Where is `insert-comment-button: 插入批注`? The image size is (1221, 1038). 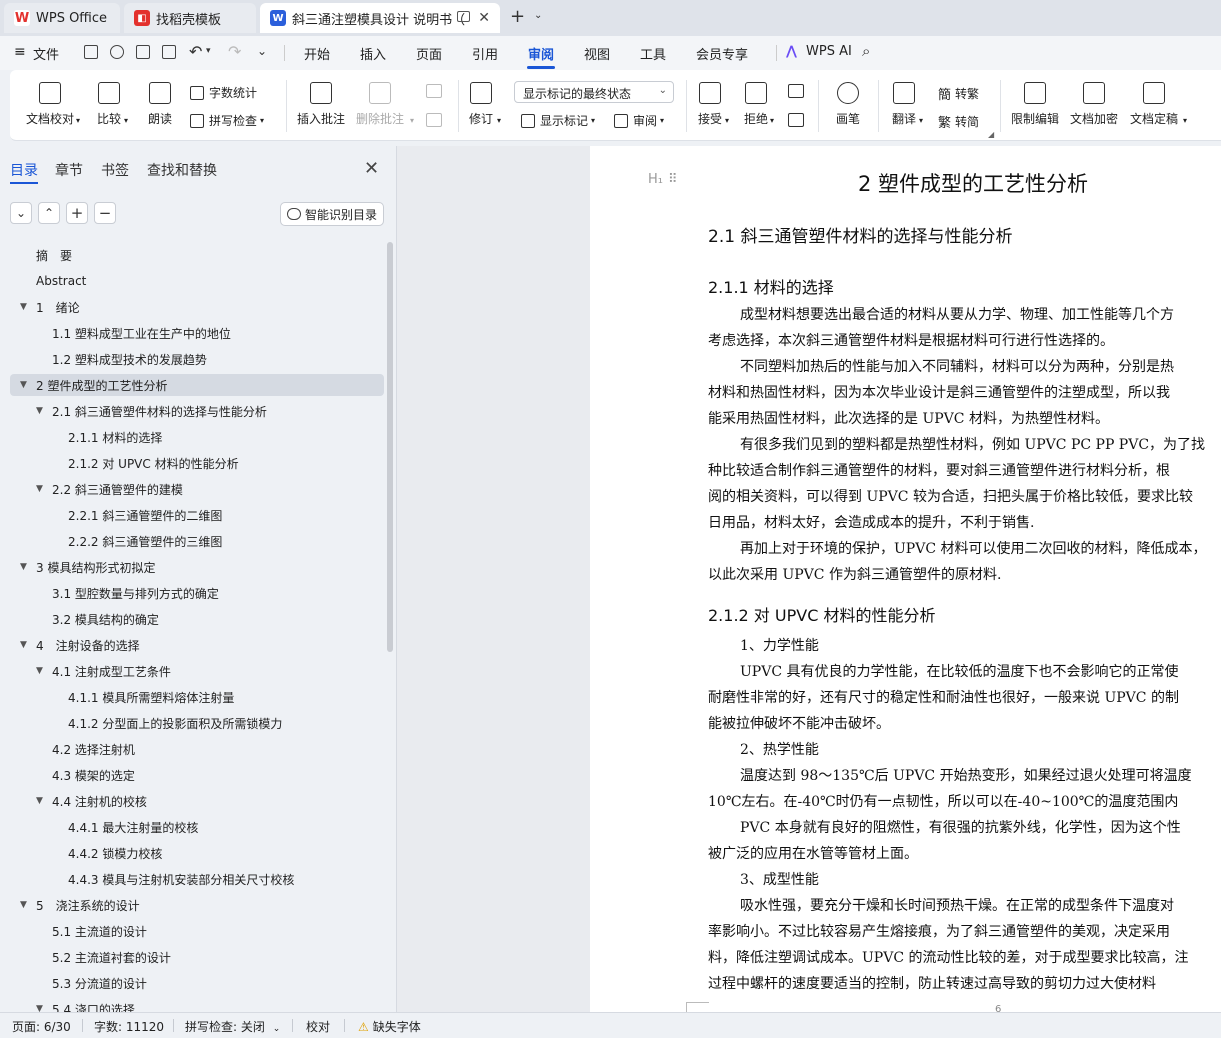
insert-comment-button: 插入批注 is located at coordinates (321, 104).